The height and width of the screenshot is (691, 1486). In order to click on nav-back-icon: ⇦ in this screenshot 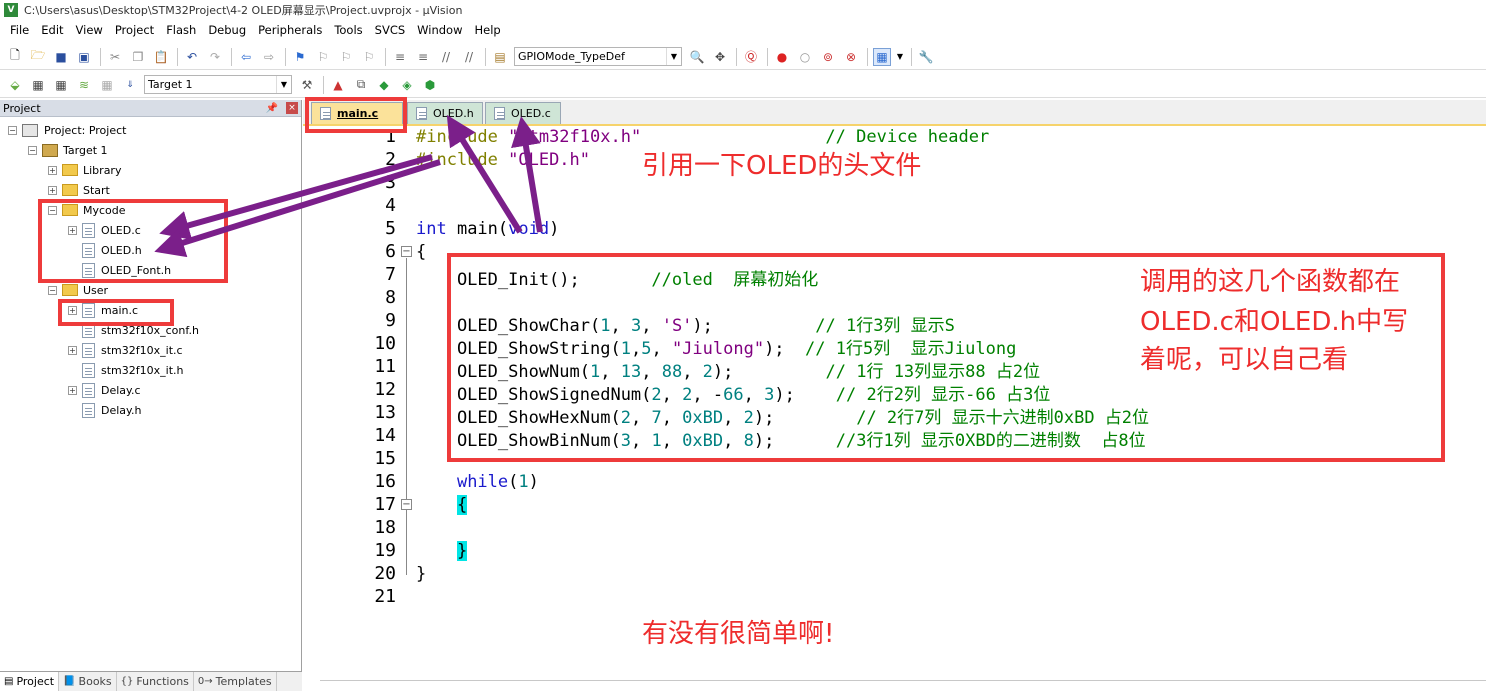, I will do `click(246, 57)`.